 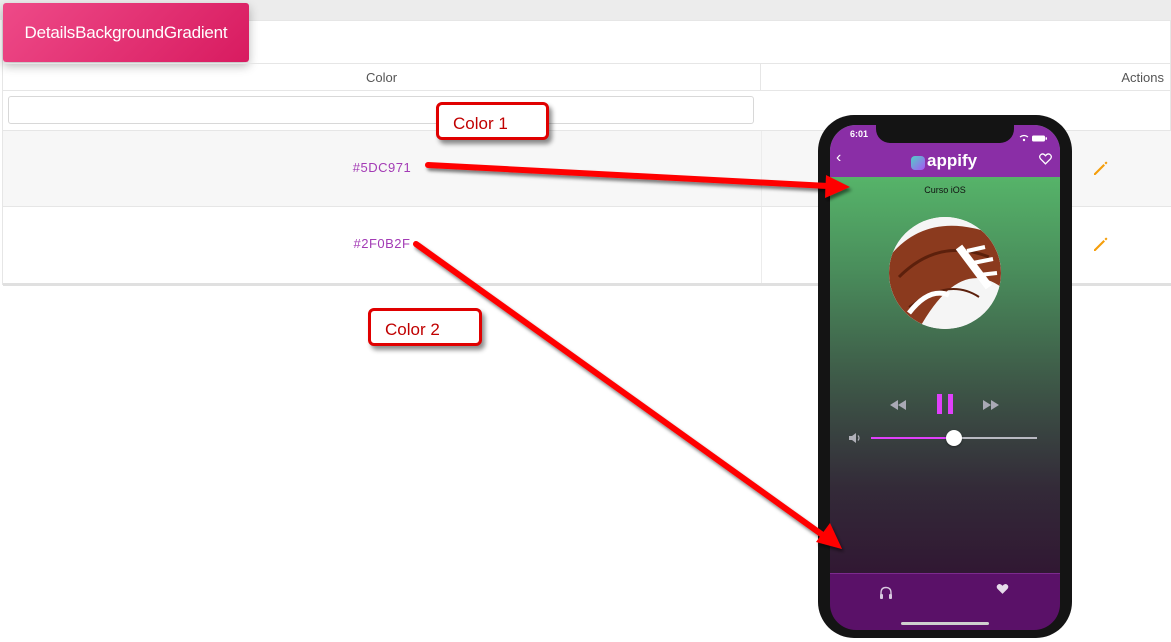 What do you see at coordinates (425, 327) in the screenshot?
I see `callout-color-2: Color 2` at bounding box center [425, 327].